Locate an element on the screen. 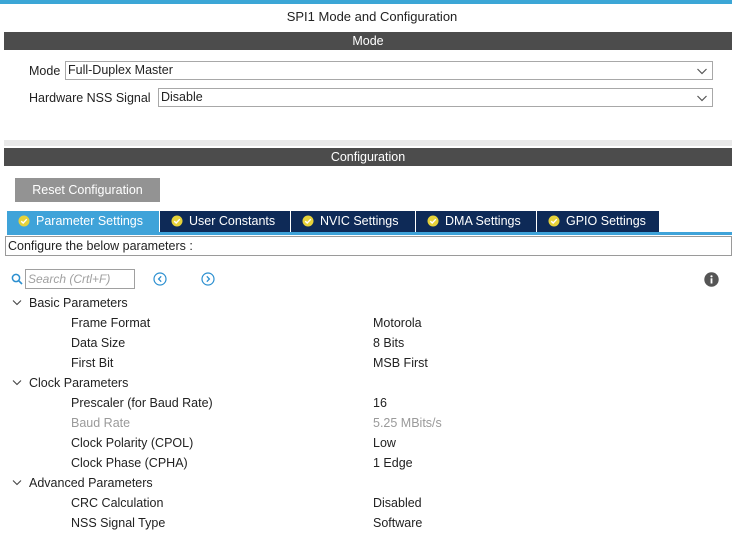 Image resolution: width=732 pixels, height=548 pixels. nss-label: Hardware NSS Signal is located at coordinates (90, 98).